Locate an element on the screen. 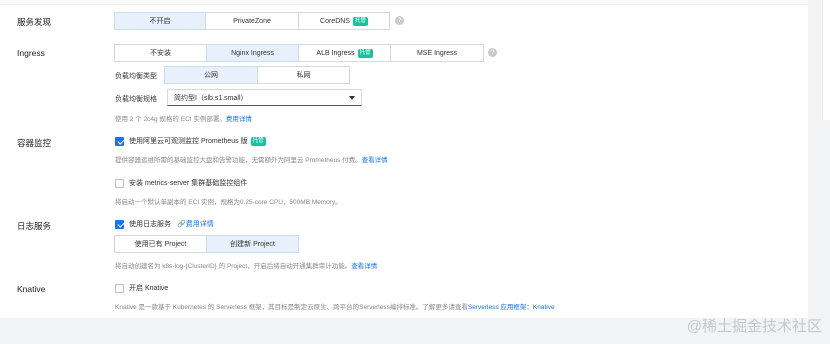 The width and height of the screenshot is (830, 344). option-disabled: 不开启 is located at coordinates (160, 21).